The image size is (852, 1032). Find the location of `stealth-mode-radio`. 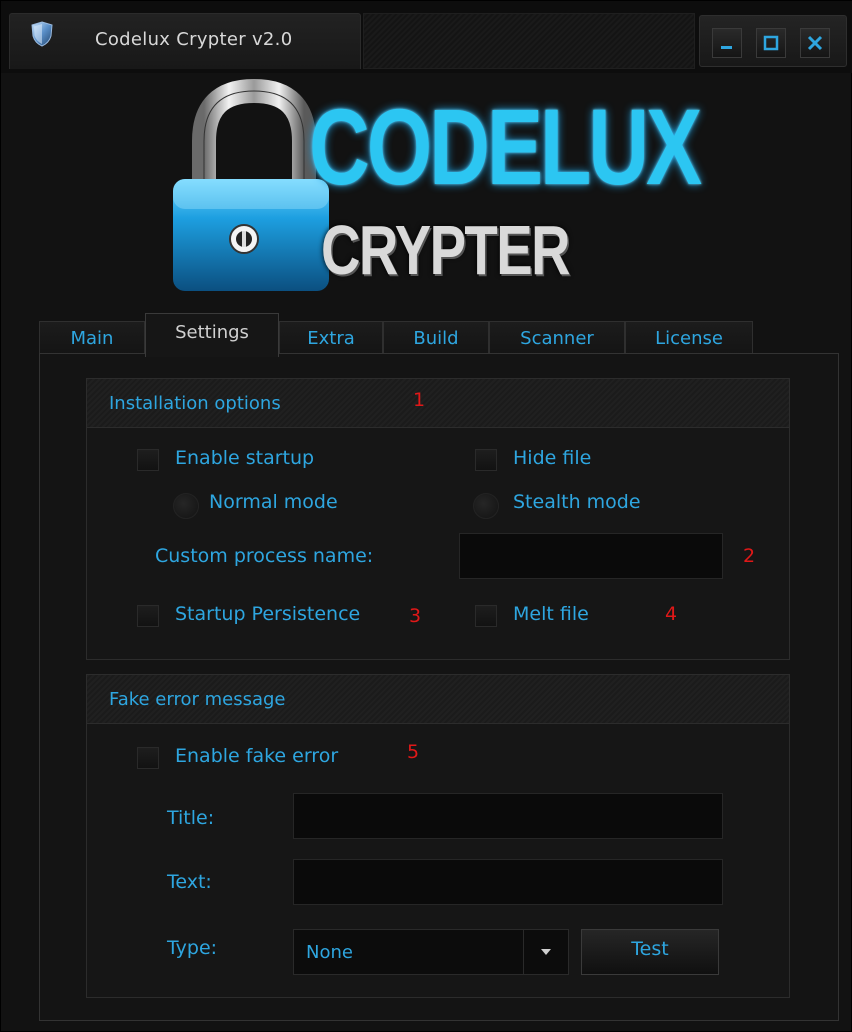

stealth-mode-radio is located at coordinates (486, 506).